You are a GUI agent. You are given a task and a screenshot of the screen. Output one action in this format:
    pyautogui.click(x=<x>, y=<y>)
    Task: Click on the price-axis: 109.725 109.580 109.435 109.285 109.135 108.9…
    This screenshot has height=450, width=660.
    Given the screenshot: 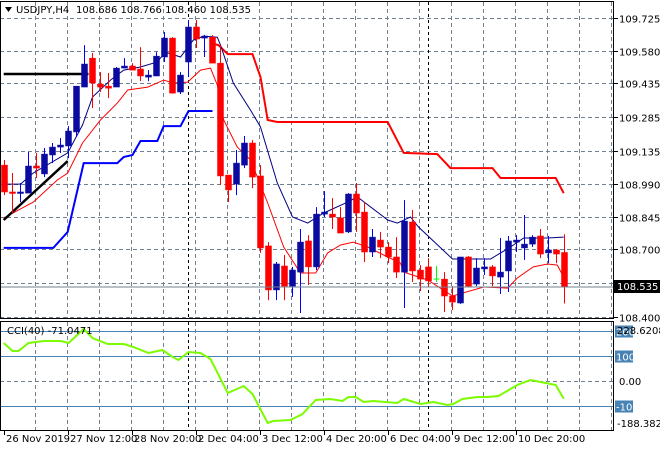 What is the action you would take?
    pyautogui.click(x=637, y=170)
    